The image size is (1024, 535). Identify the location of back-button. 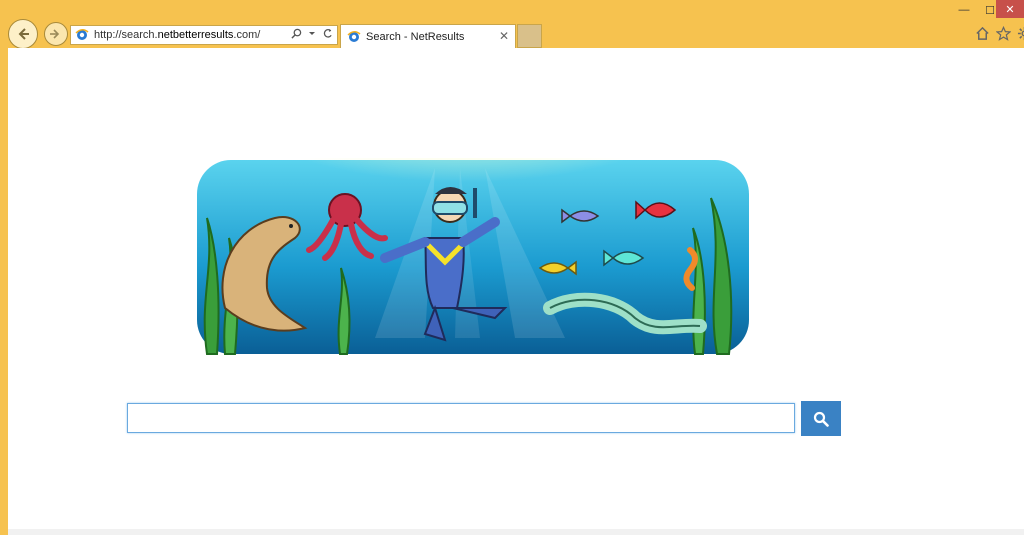
(23, 34).